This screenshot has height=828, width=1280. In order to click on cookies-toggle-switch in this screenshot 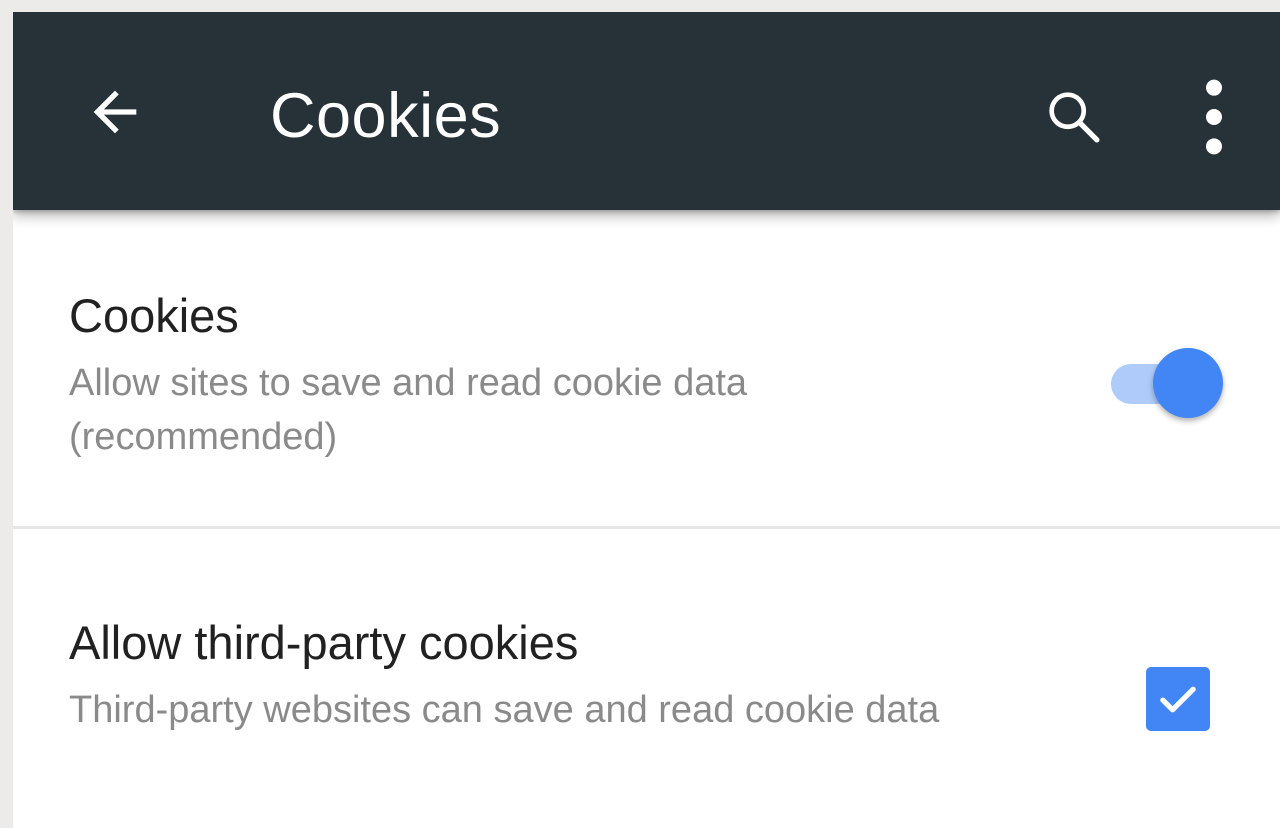, I will do `click(1167, 384)`.